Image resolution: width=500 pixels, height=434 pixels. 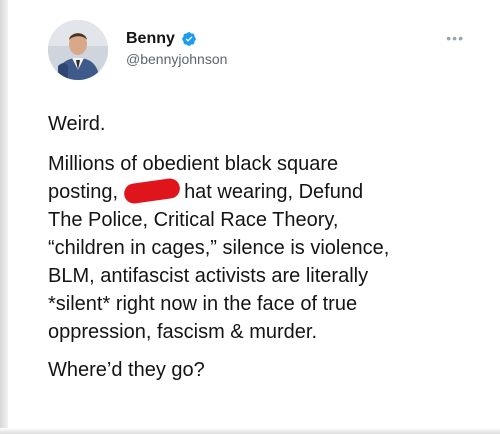 I want to click on tweet-text-line: oppression, fascism & murder., so click(x=182, y=332).